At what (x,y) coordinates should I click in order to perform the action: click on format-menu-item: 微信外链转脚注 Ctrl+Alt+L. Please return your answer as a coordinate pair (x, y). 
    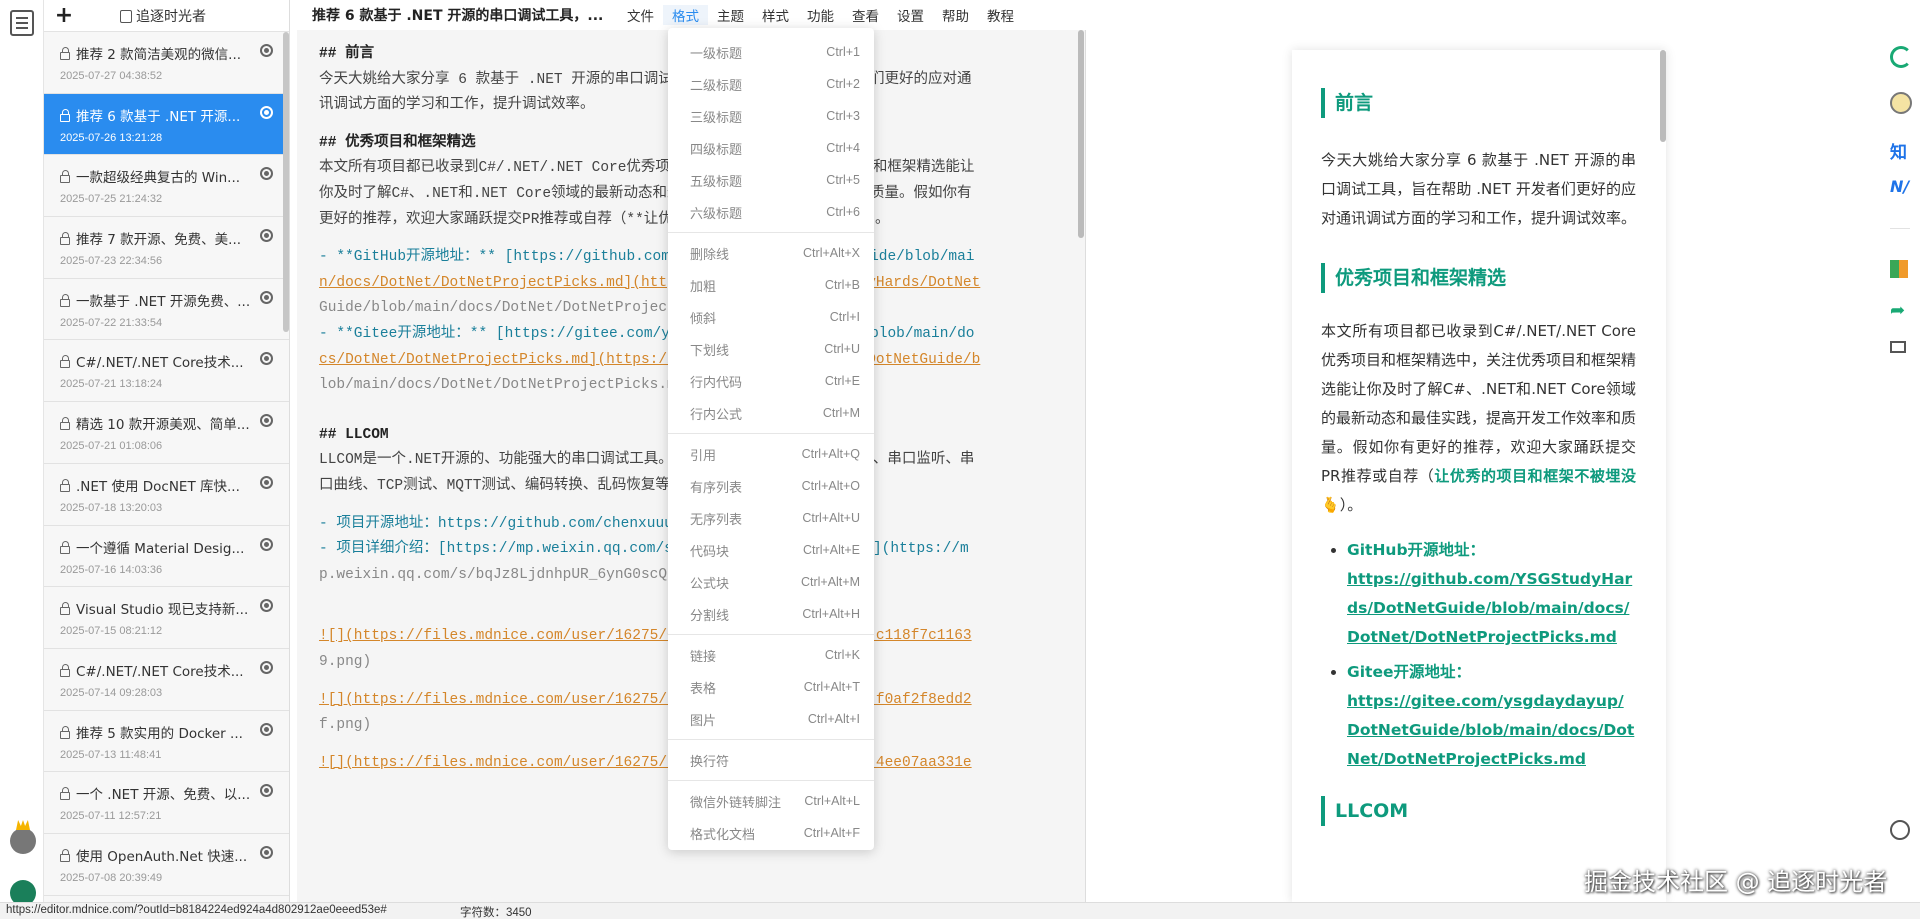
    Looking at the image, I should click on (771, 801).